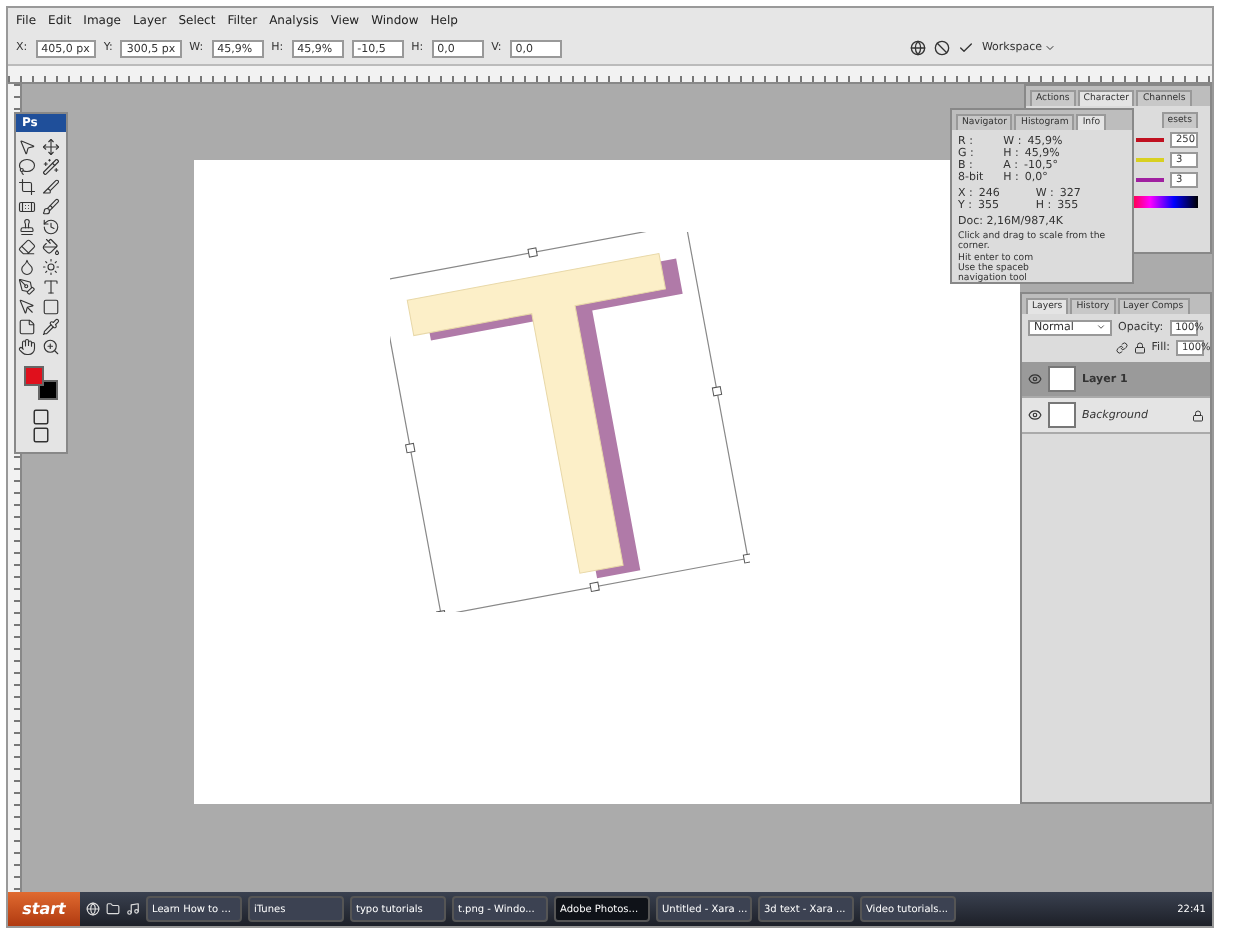 This screenshot has width=1240, height=940. What do you see at coordinates (29, 147) in the screenshot?
I see `cursor-icon` at bounding box center [29, 147].